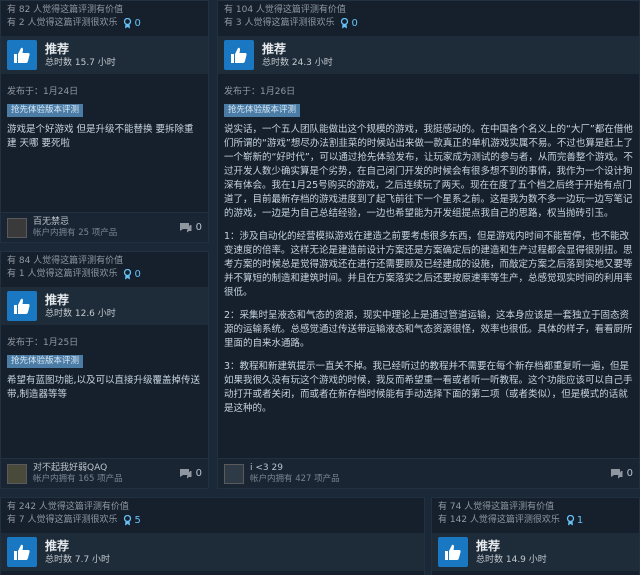 This screenshot has width=640, height=575. I want to click on recommendation-header: 推荐 总时数 24.3 小时, so click(428, 55).